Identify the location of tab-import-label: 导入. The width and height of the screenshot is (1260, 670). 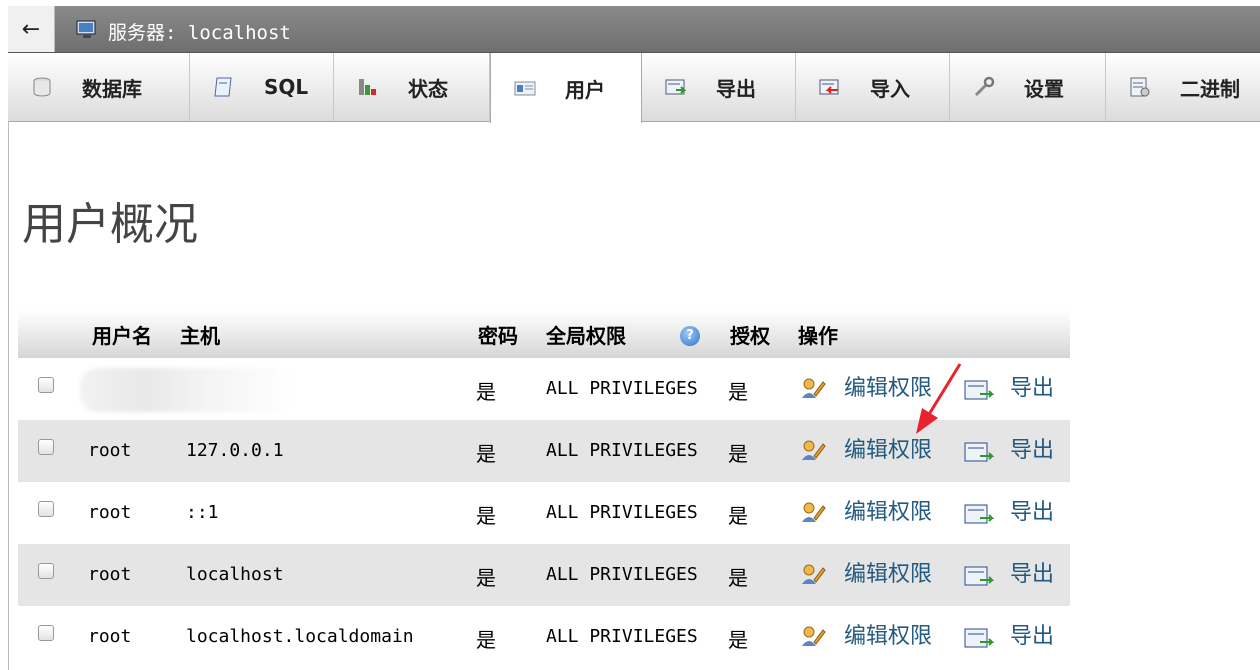
(890, 88).